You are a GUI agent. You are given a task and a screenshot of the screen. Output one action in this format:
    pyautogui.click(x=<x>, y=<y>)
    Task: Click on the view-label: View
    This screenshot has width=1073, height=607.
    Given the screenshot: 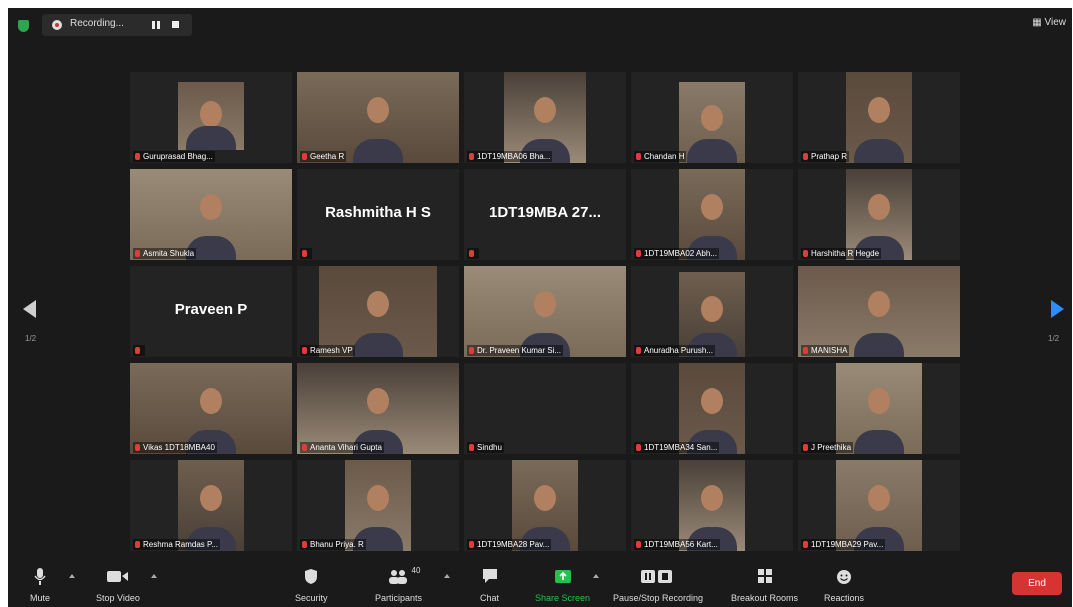 What is the action you would take?
    pyautogui.click(x=1055, y=22)
    